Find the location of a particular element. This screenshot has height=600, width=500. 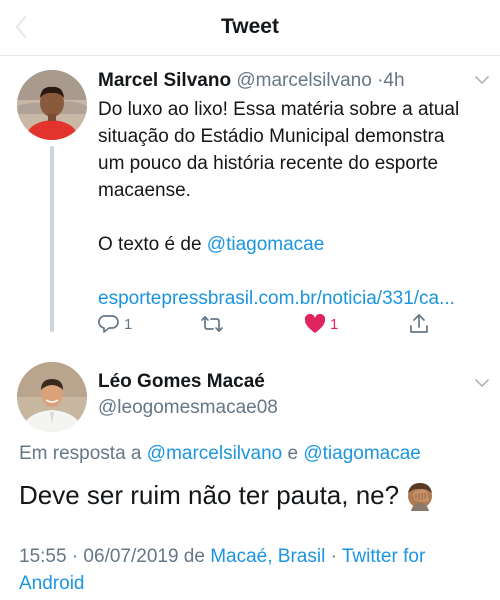

tweet-text-line: um pouco da história recente do esporte is located at coordinates (268, 163).